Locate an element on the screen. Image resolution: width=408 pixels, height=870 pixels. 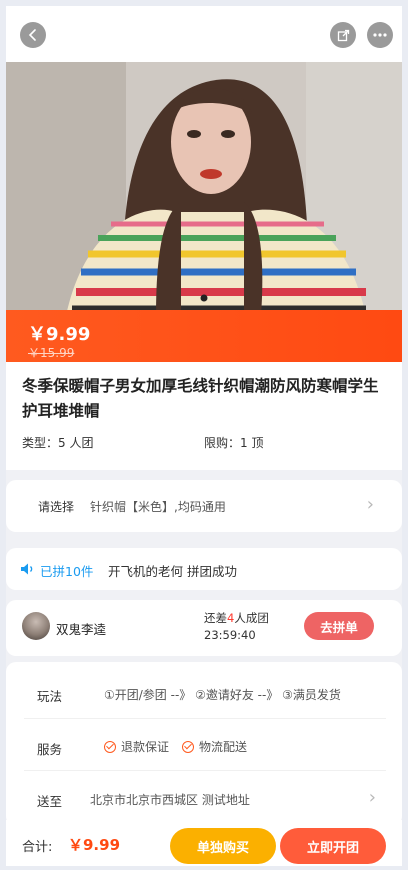
group-type: 类型：5 人团 is located at coordinates (58, 443).